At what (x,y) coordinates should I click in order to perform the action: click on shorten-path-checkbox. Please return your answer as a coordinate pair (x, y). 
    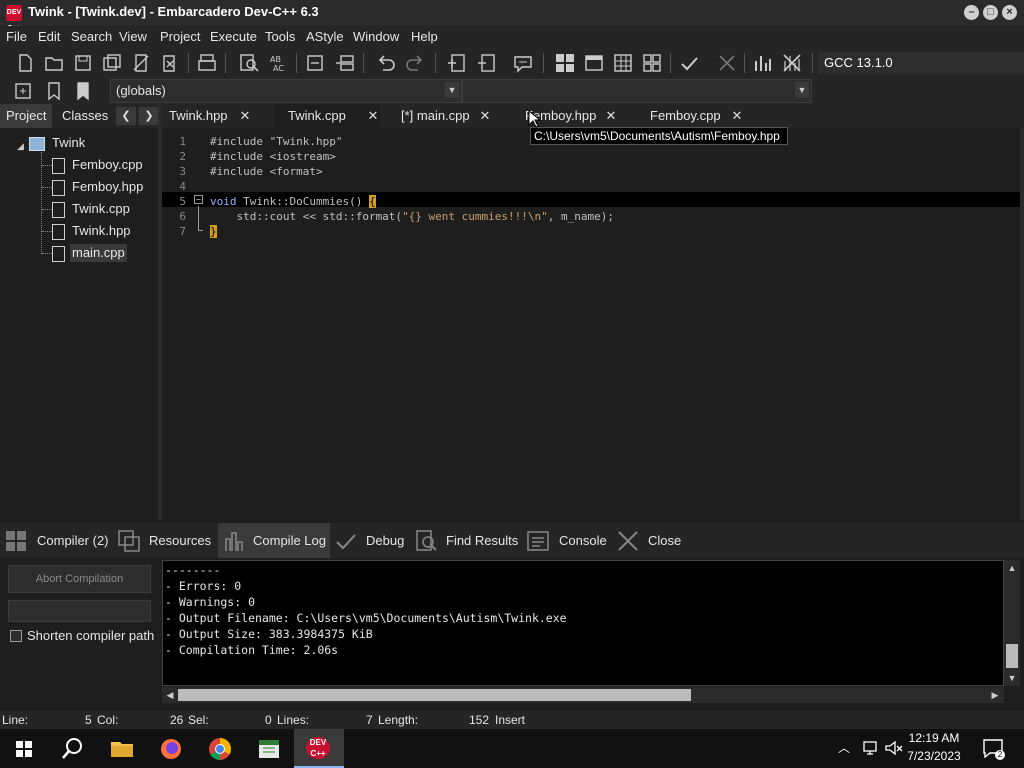
    Looking at the image, I should click on (16, 636).